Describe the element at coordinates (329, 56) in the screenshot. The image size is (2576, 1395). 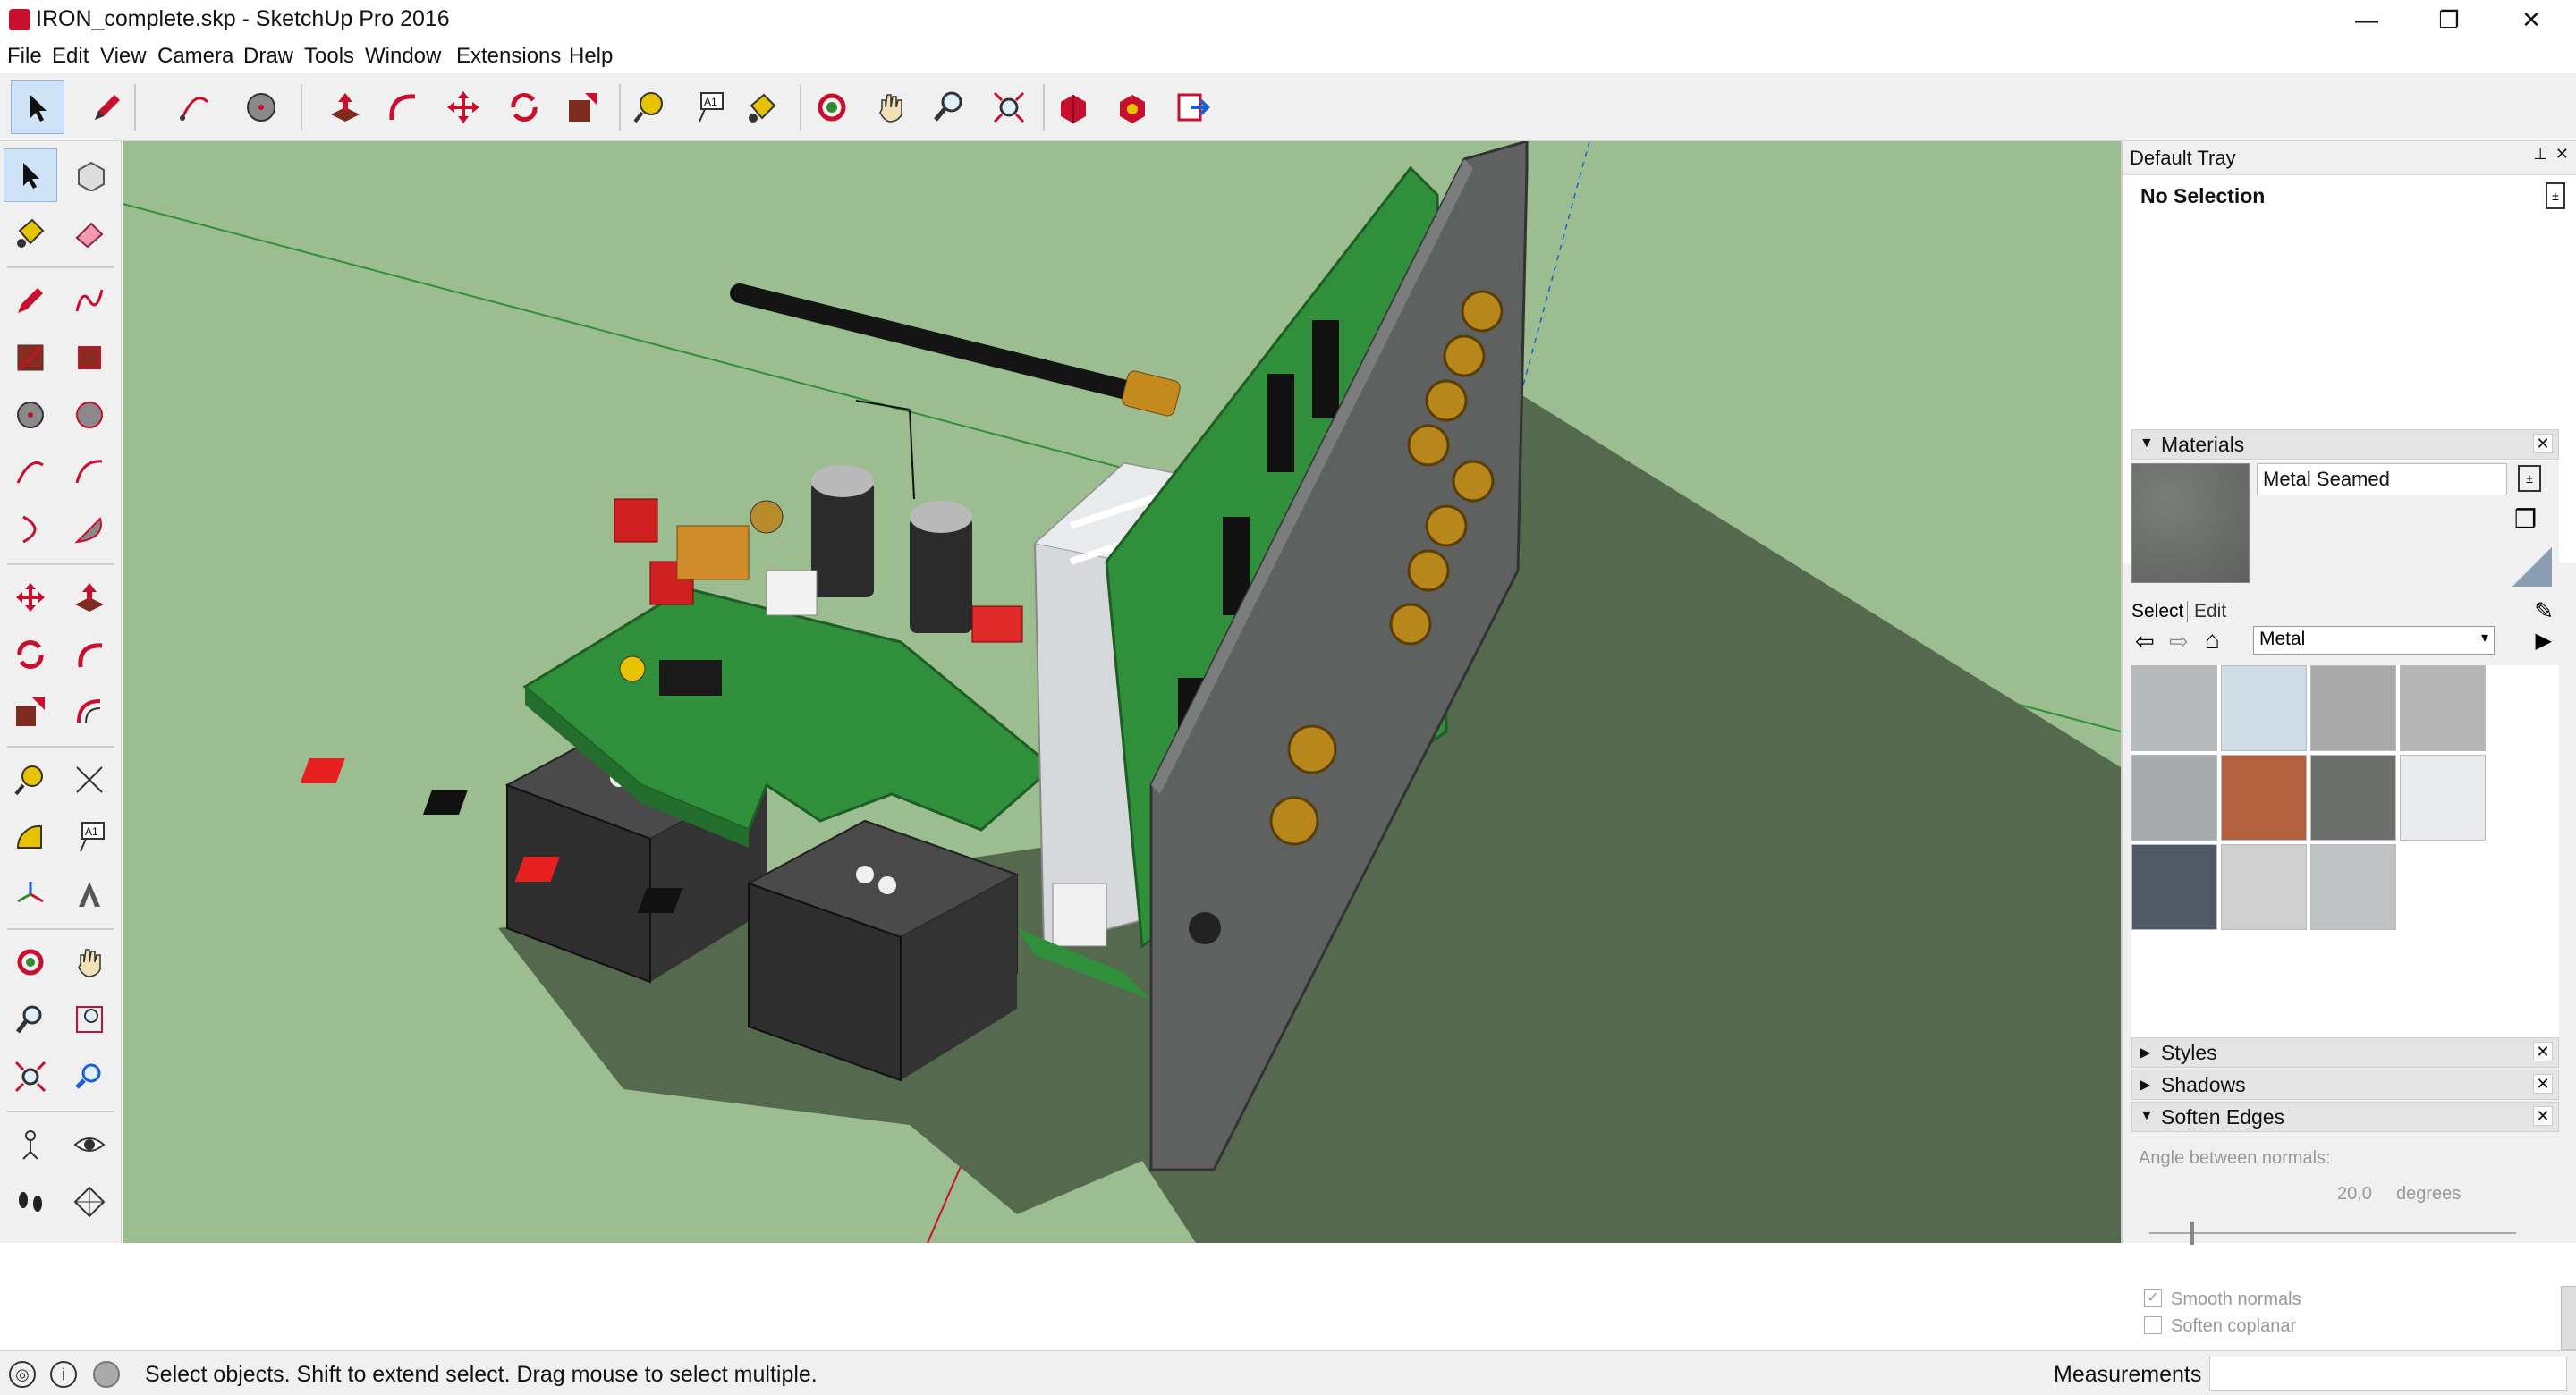
I see `menu-tools: Tools` at that location.